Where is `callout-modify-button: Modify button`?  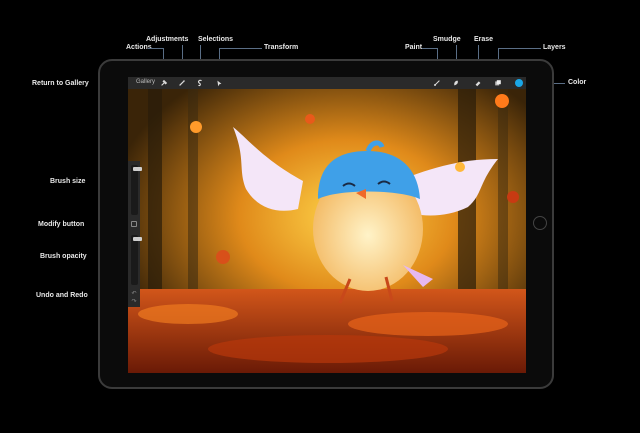 callout-modify-button: Modify button is located at coordinates (61, 224).